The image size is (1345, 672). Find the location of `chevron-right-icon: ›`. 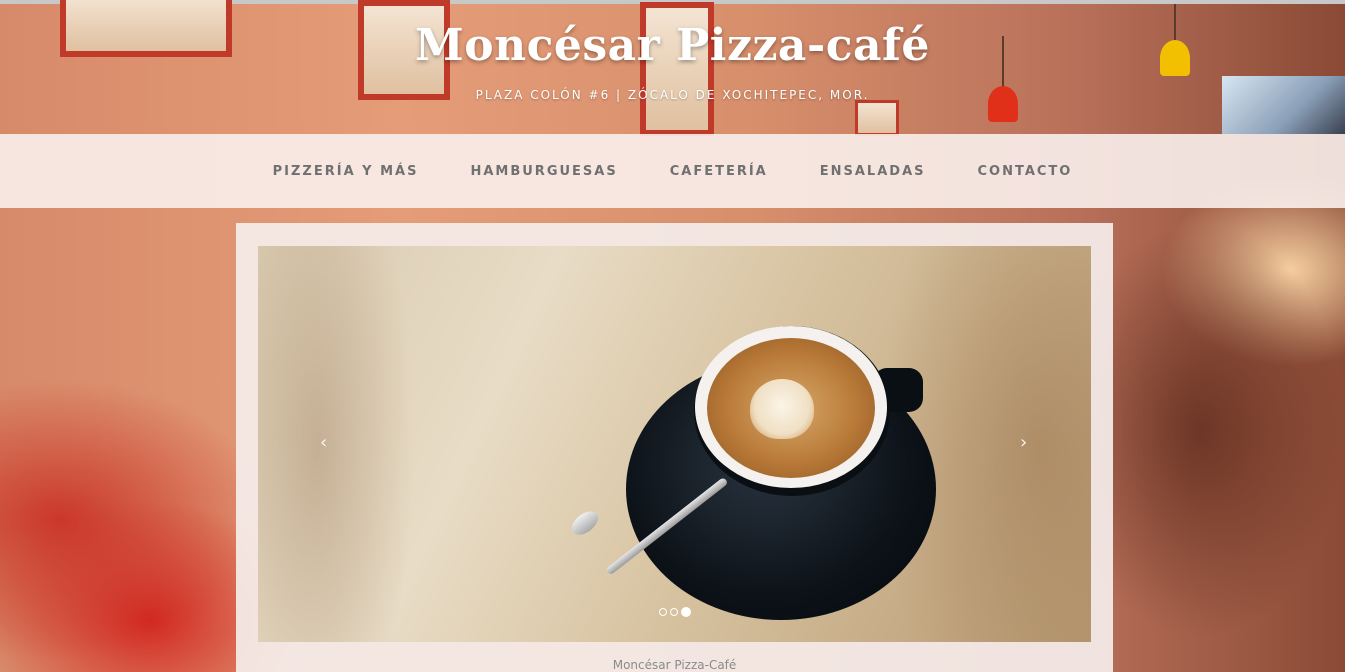

chevron-right-icon: › is located at coordinates (1023, 442).